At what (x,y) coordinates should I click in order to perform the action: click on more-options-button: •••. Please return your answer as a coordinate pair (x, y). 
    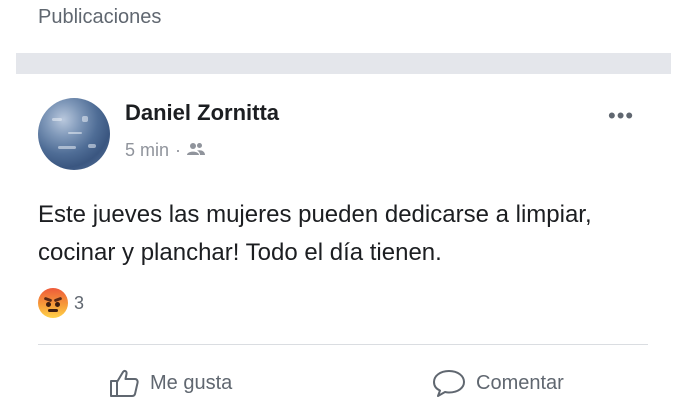
    Looking at the image, I should click on (621, 116).